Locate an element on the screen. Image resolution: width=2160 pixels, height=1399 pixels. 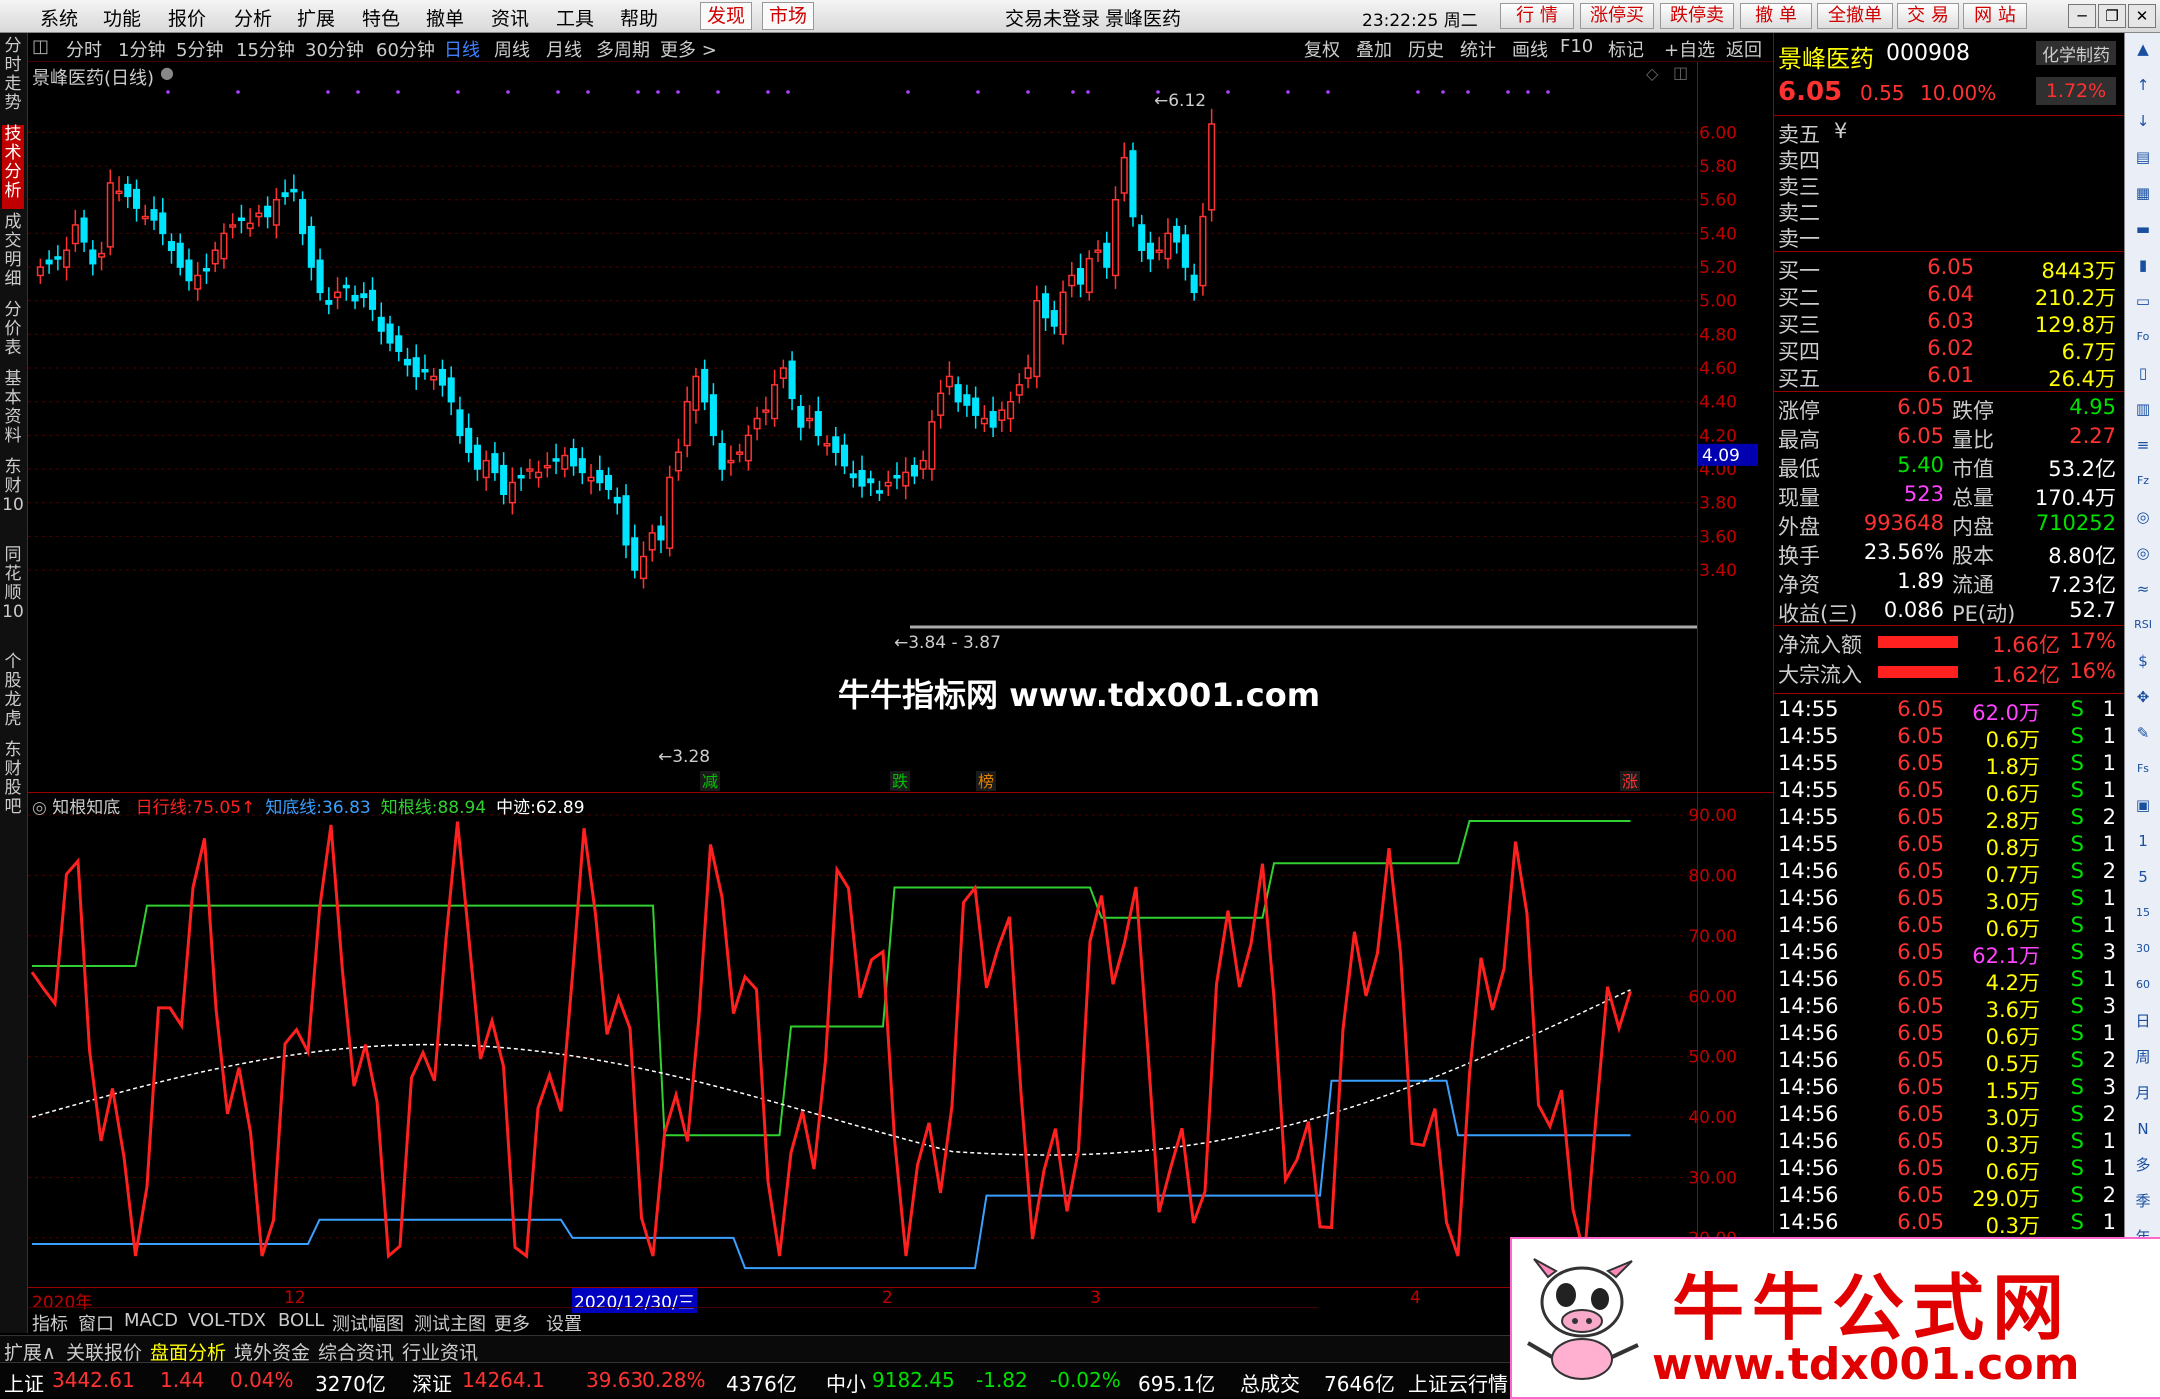
side-tool-icon: 5 is located at coordinates (2143, 877).